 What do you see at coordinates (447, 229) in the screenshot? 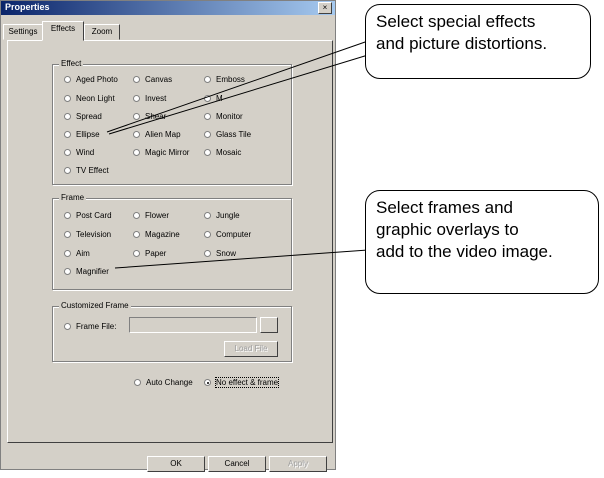
I see `frames-callout-line-2: graphic overlays to` at bounding box center [447, 229].